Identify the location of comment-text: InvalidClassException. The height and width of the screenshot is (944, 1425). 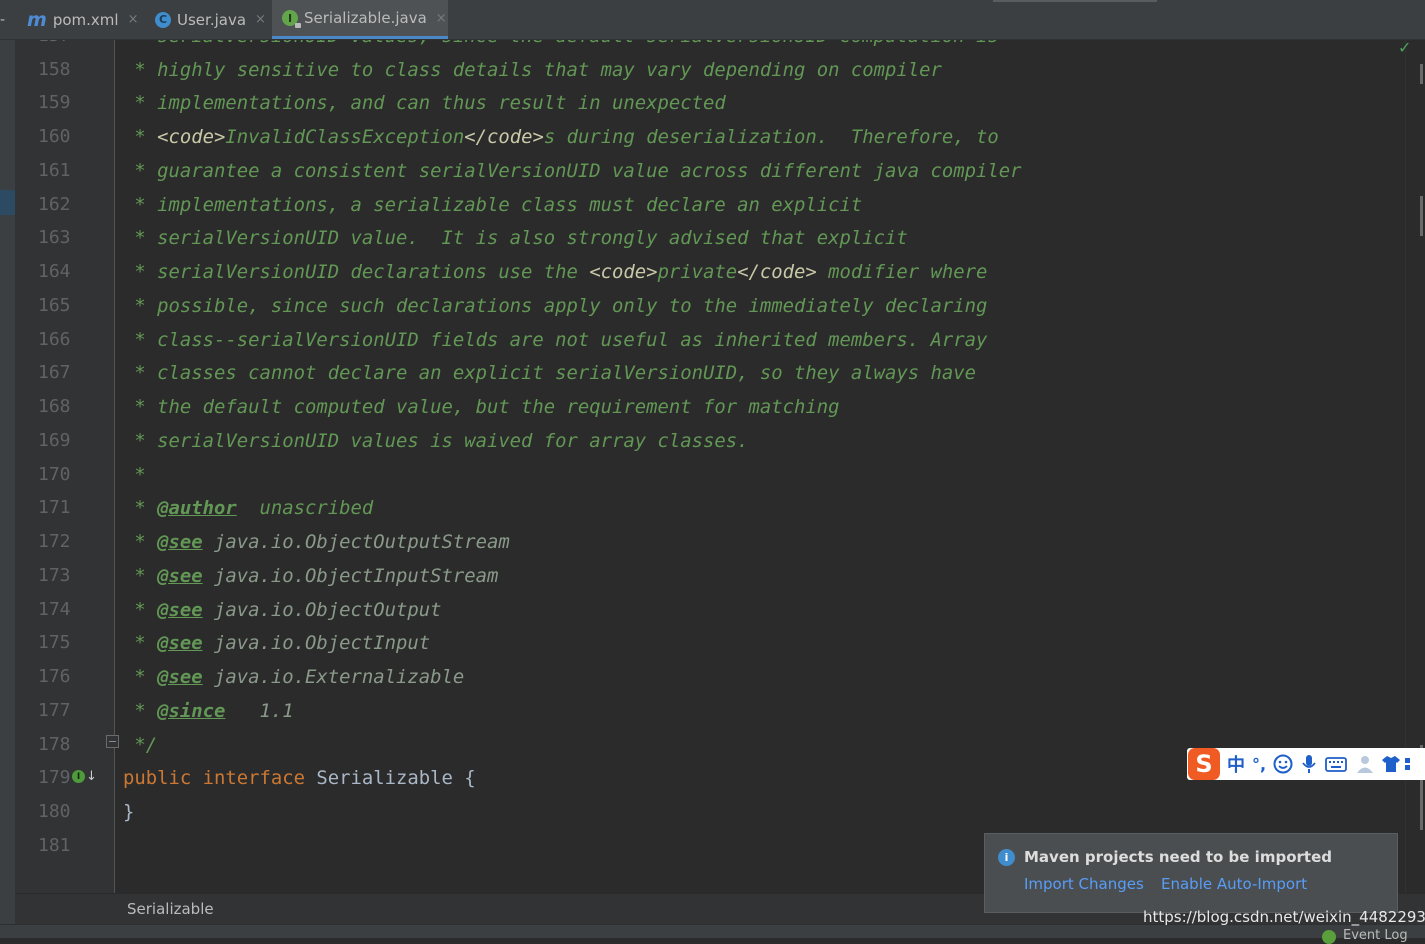
(345, 137).